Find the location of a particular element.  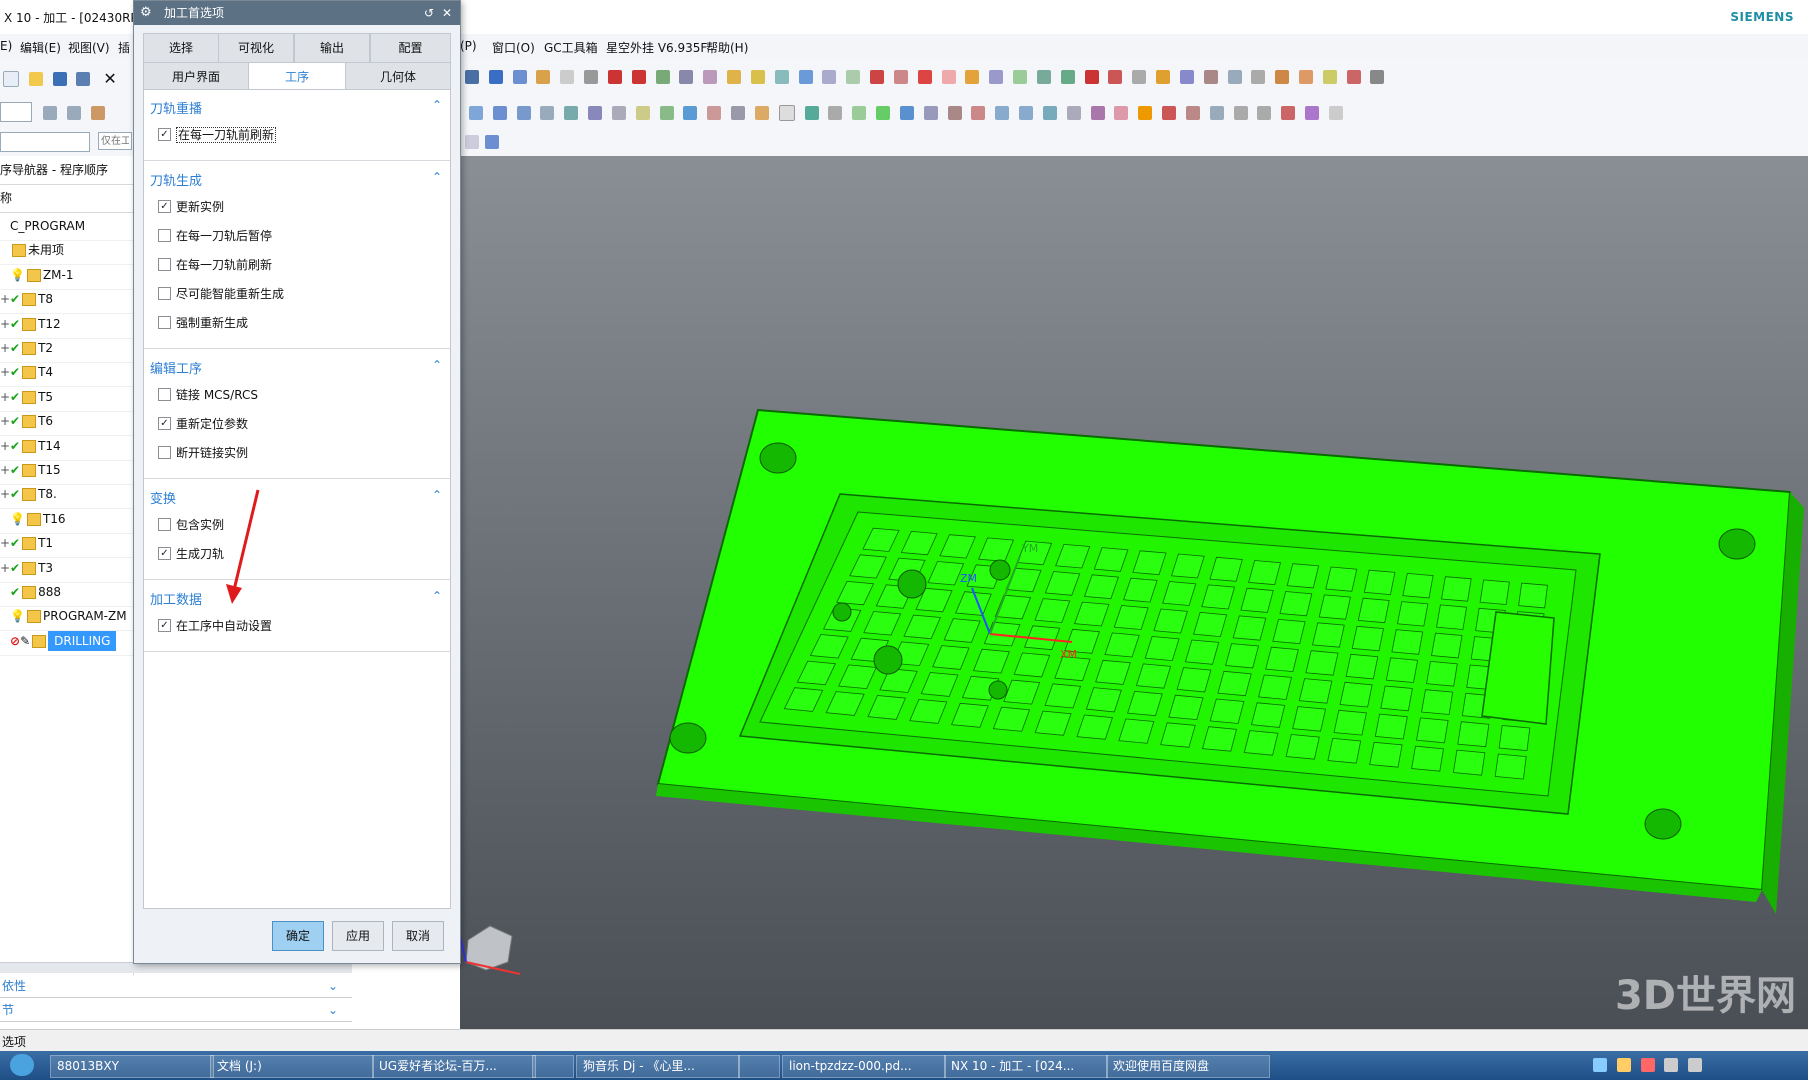

menu-item-gc-toolbox: GC工具箱 is located at coordinates (571, 47).